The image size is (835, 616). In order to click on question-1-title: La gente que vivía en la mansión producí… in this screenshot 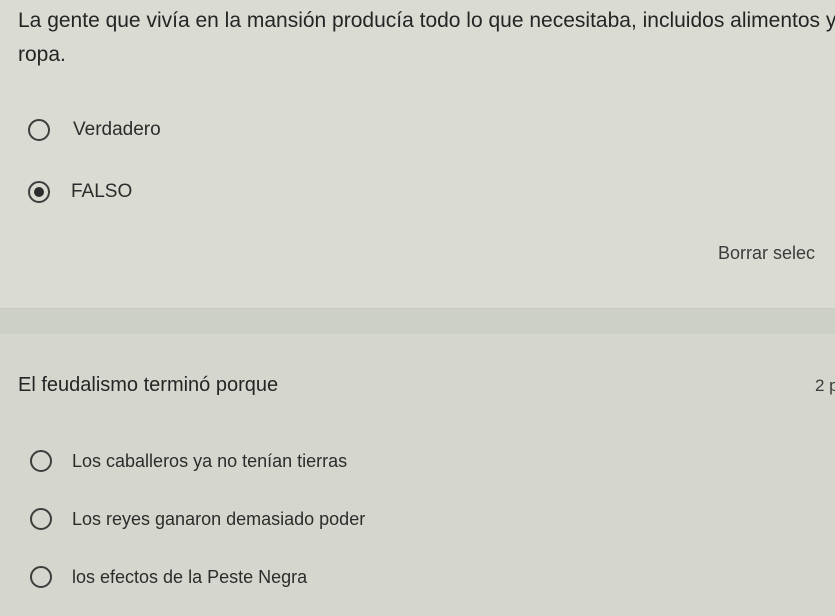, I will do `click(426, 37)`.